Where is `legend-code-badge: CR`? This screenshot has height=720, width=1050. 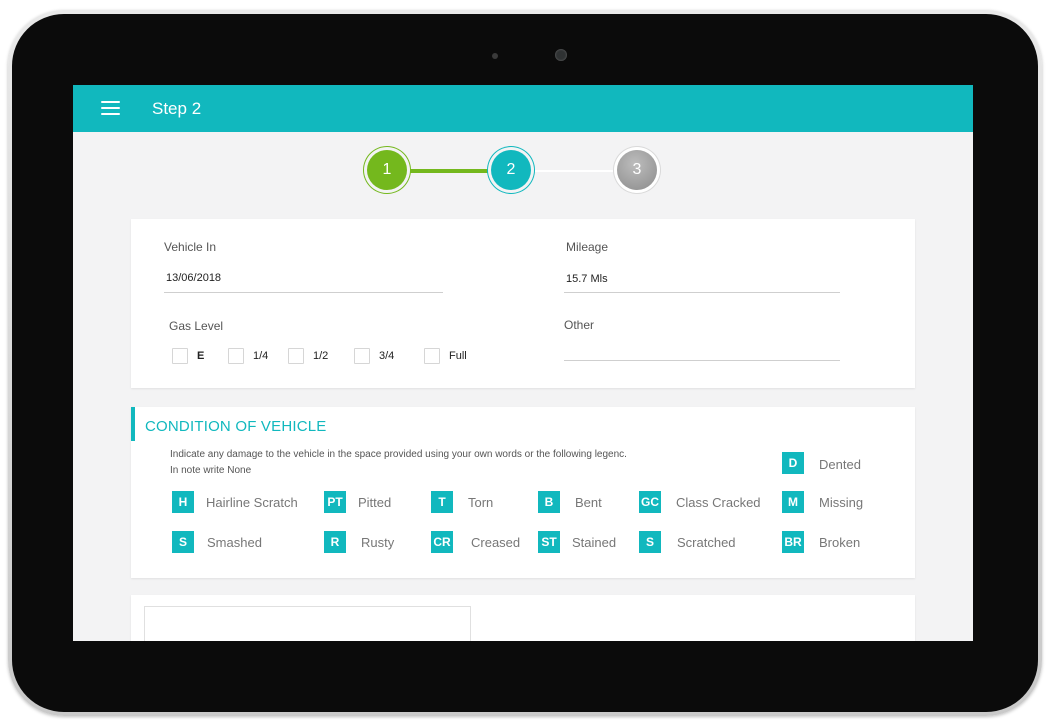
legend-code-badge: CR is located at coordinates (442, 542).